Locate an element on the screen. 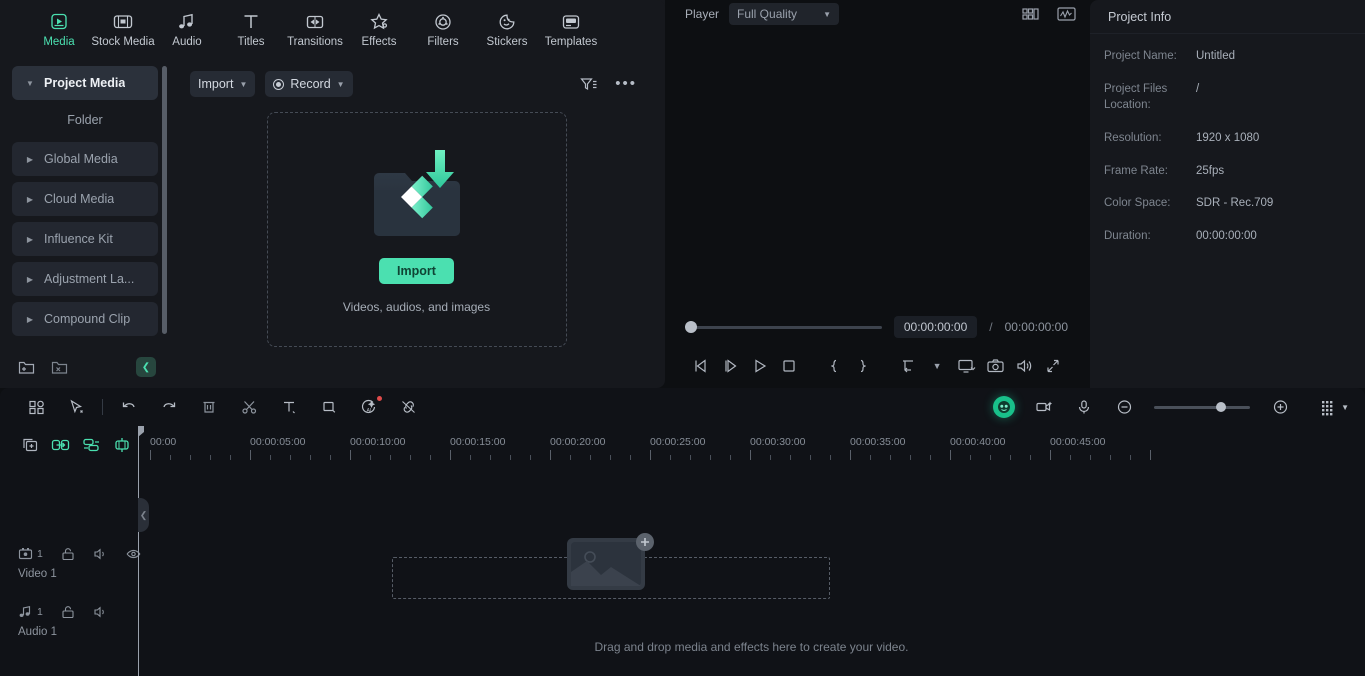  filters-icon is located at coordinates (443, 22).